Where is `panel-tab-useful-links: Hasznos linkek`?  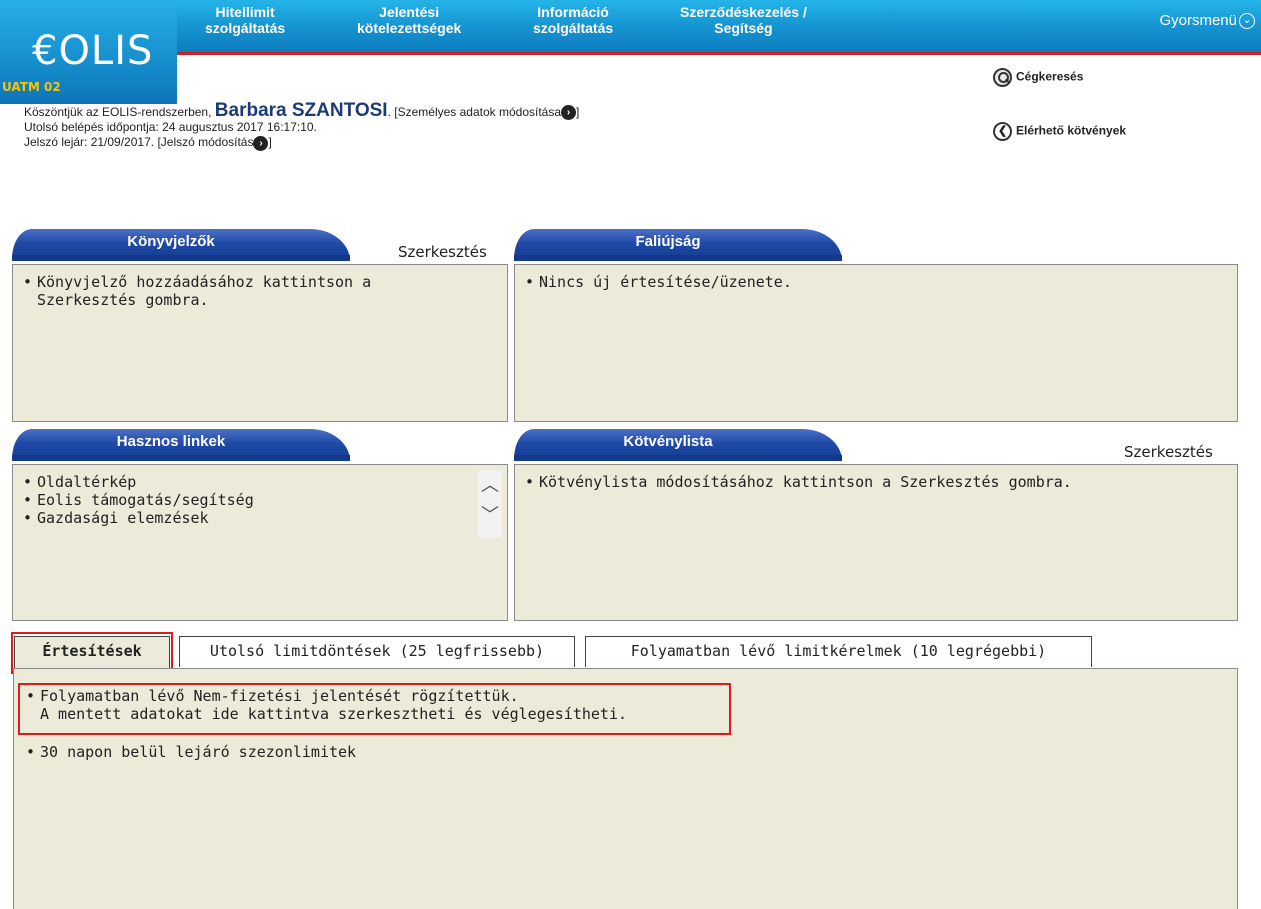 panel-tab-useful-links: Hasznos linkek is located at coordinates (181, 445).